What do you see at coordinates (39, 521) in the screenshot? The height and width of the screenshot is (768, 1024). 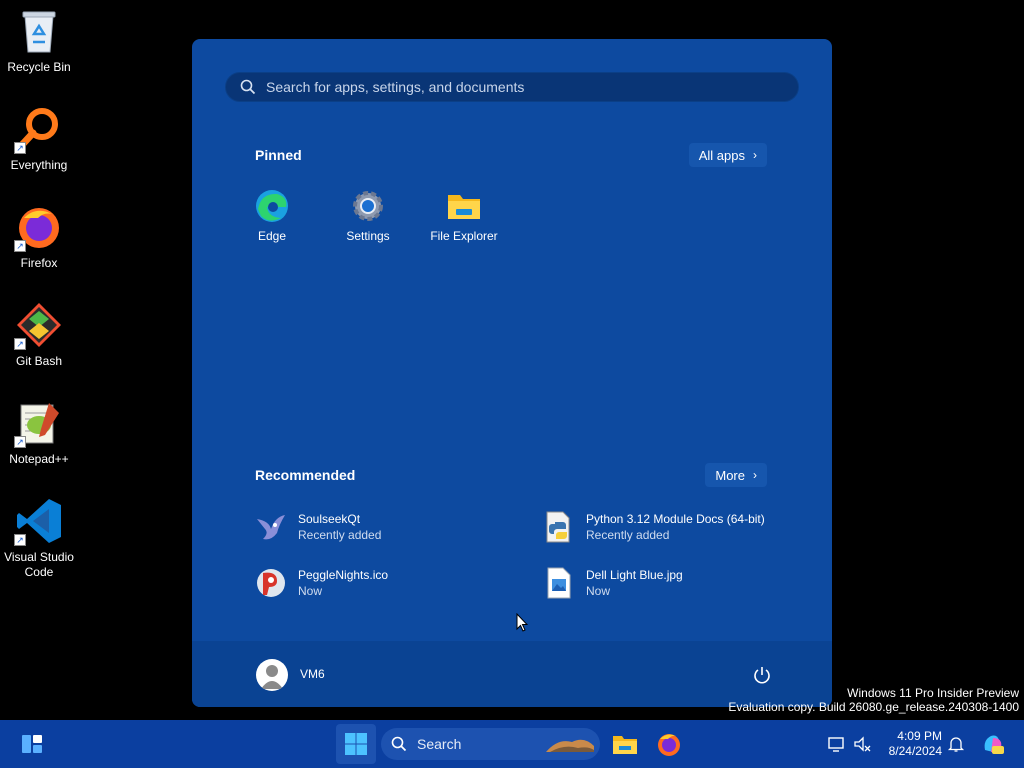 I see `vscode-icon: ↗` at bounding box center [39, 521].